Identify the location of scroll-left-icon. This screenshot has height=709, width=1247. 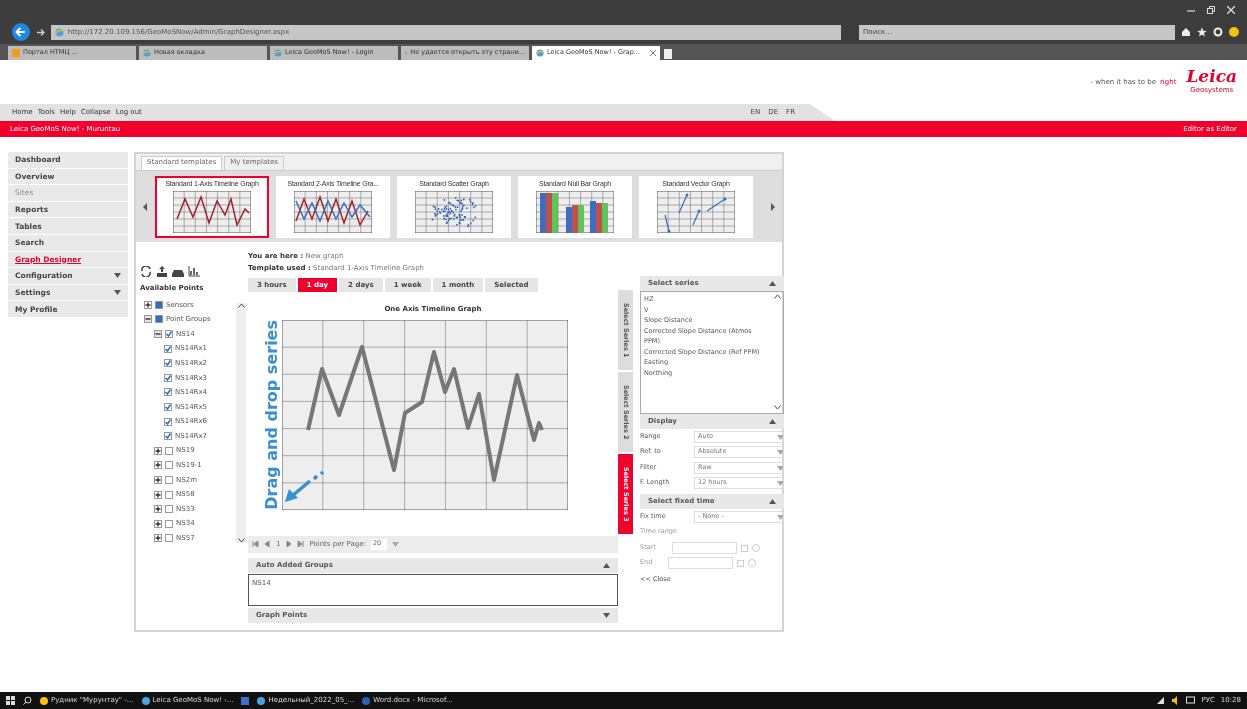
(145, 206).